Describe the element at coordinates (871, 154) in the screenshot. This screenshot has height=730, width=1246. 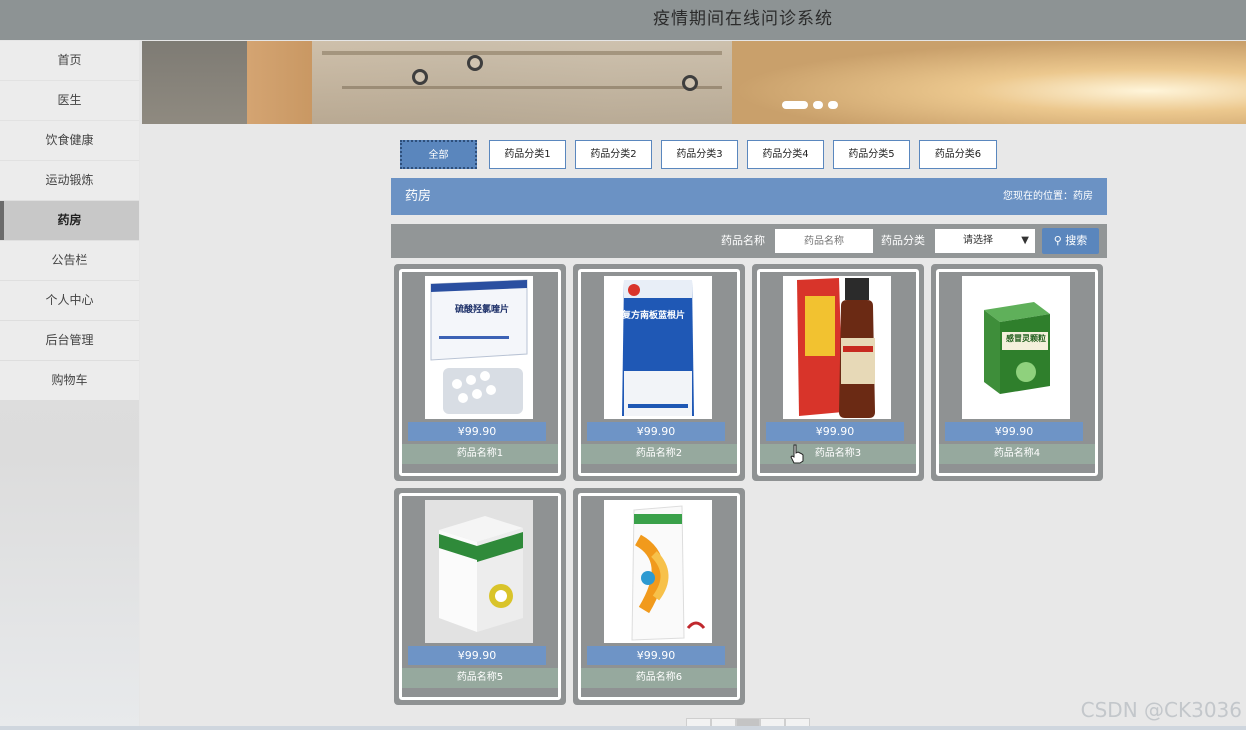
I see `tab-category-5: 药品分类5` at that location.